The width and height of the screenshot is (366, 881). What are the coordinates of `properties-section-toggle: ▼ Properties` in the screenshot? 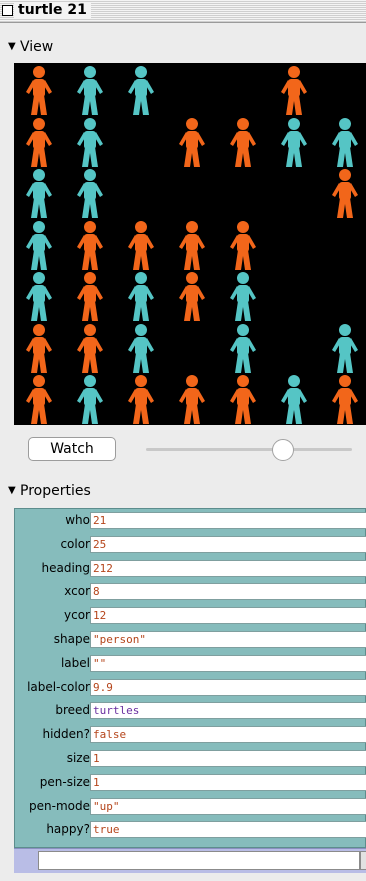 It's located at (183, 491).